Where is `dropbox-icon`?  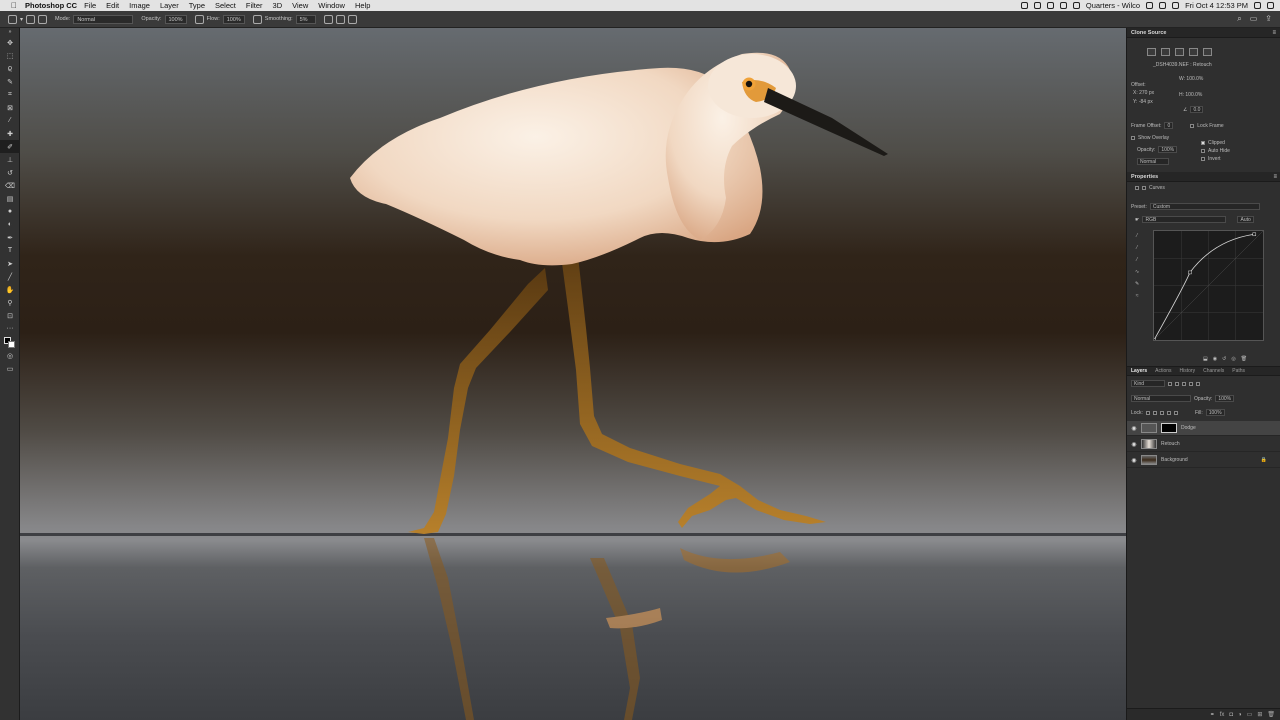
dropbox-icon is located at coordinates (1037, 5).